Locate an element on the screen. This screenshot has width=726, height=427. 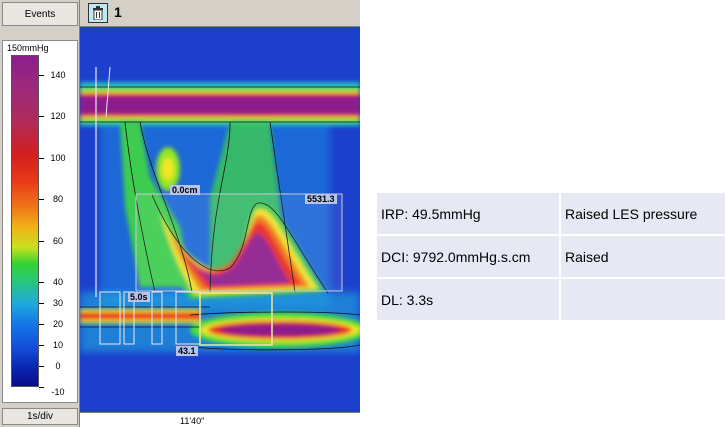
dl-measure: DL: 3.3s is located at coordinates (468, 299).